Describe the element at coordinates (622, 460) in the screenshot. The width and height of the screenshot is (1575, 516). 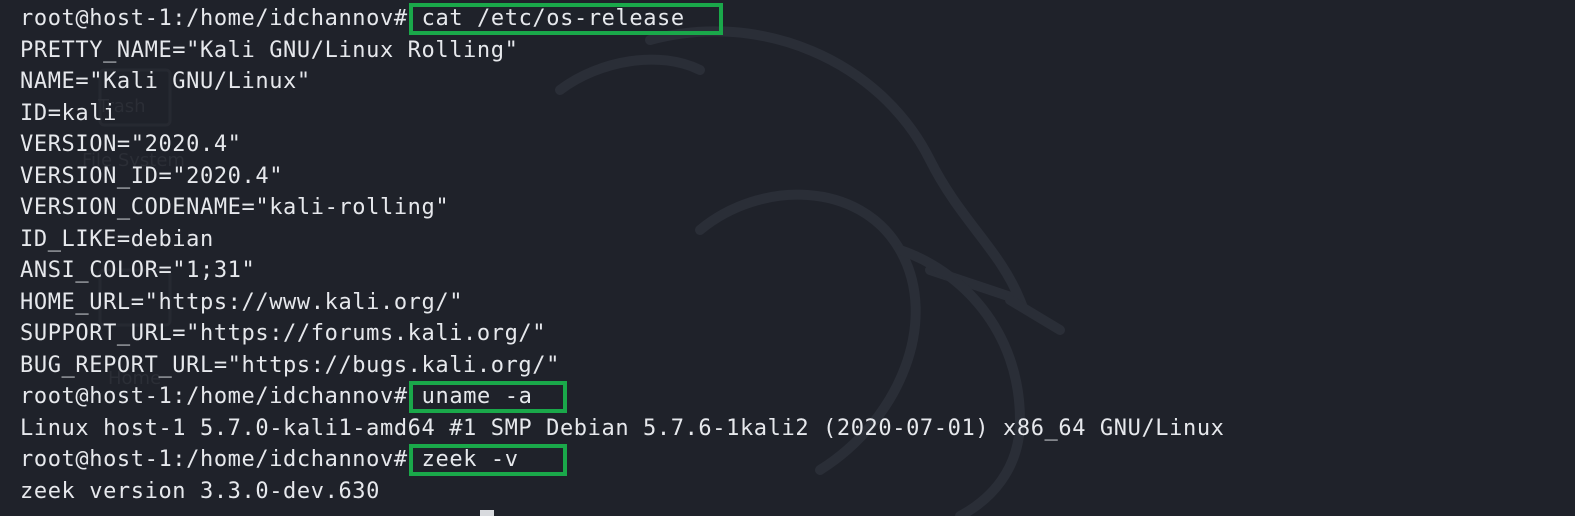
I see `prompt-line: root@host-1:/home/idchannov# zeek -v` at that location.